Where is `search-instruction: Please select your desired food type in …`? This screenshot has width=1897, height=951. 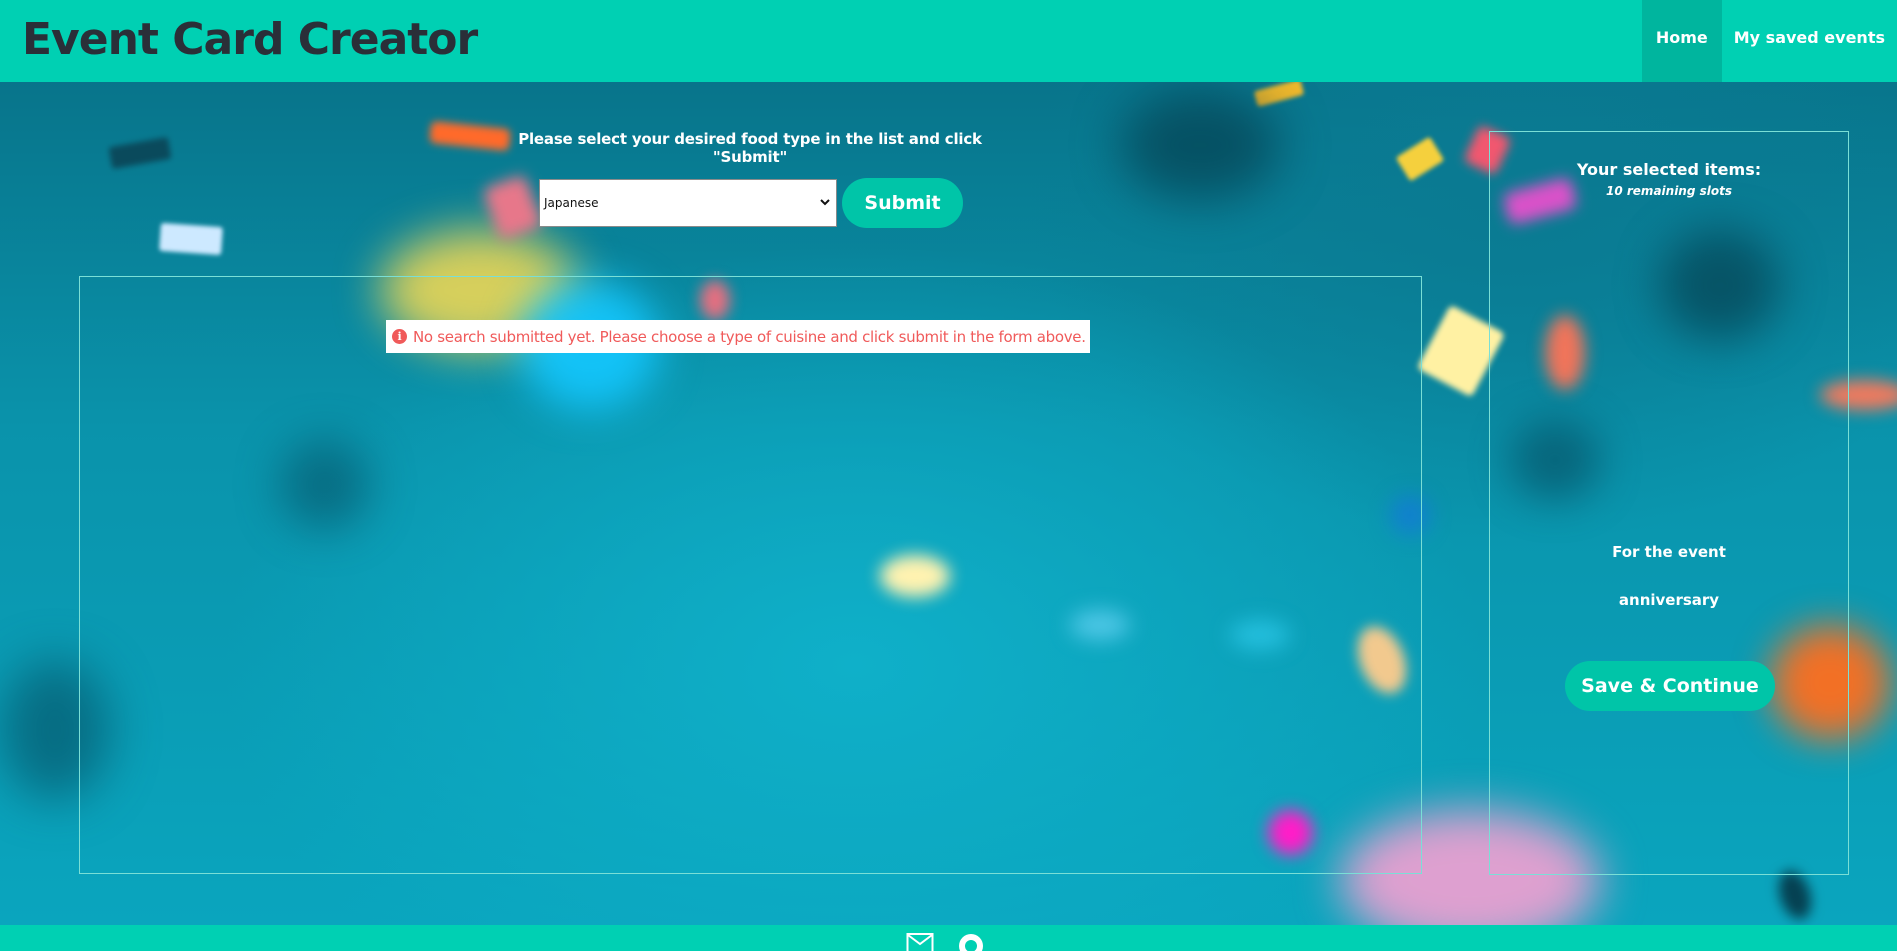 search-instruction: Please select your desired food type in … is located at coordinates (750, 148).